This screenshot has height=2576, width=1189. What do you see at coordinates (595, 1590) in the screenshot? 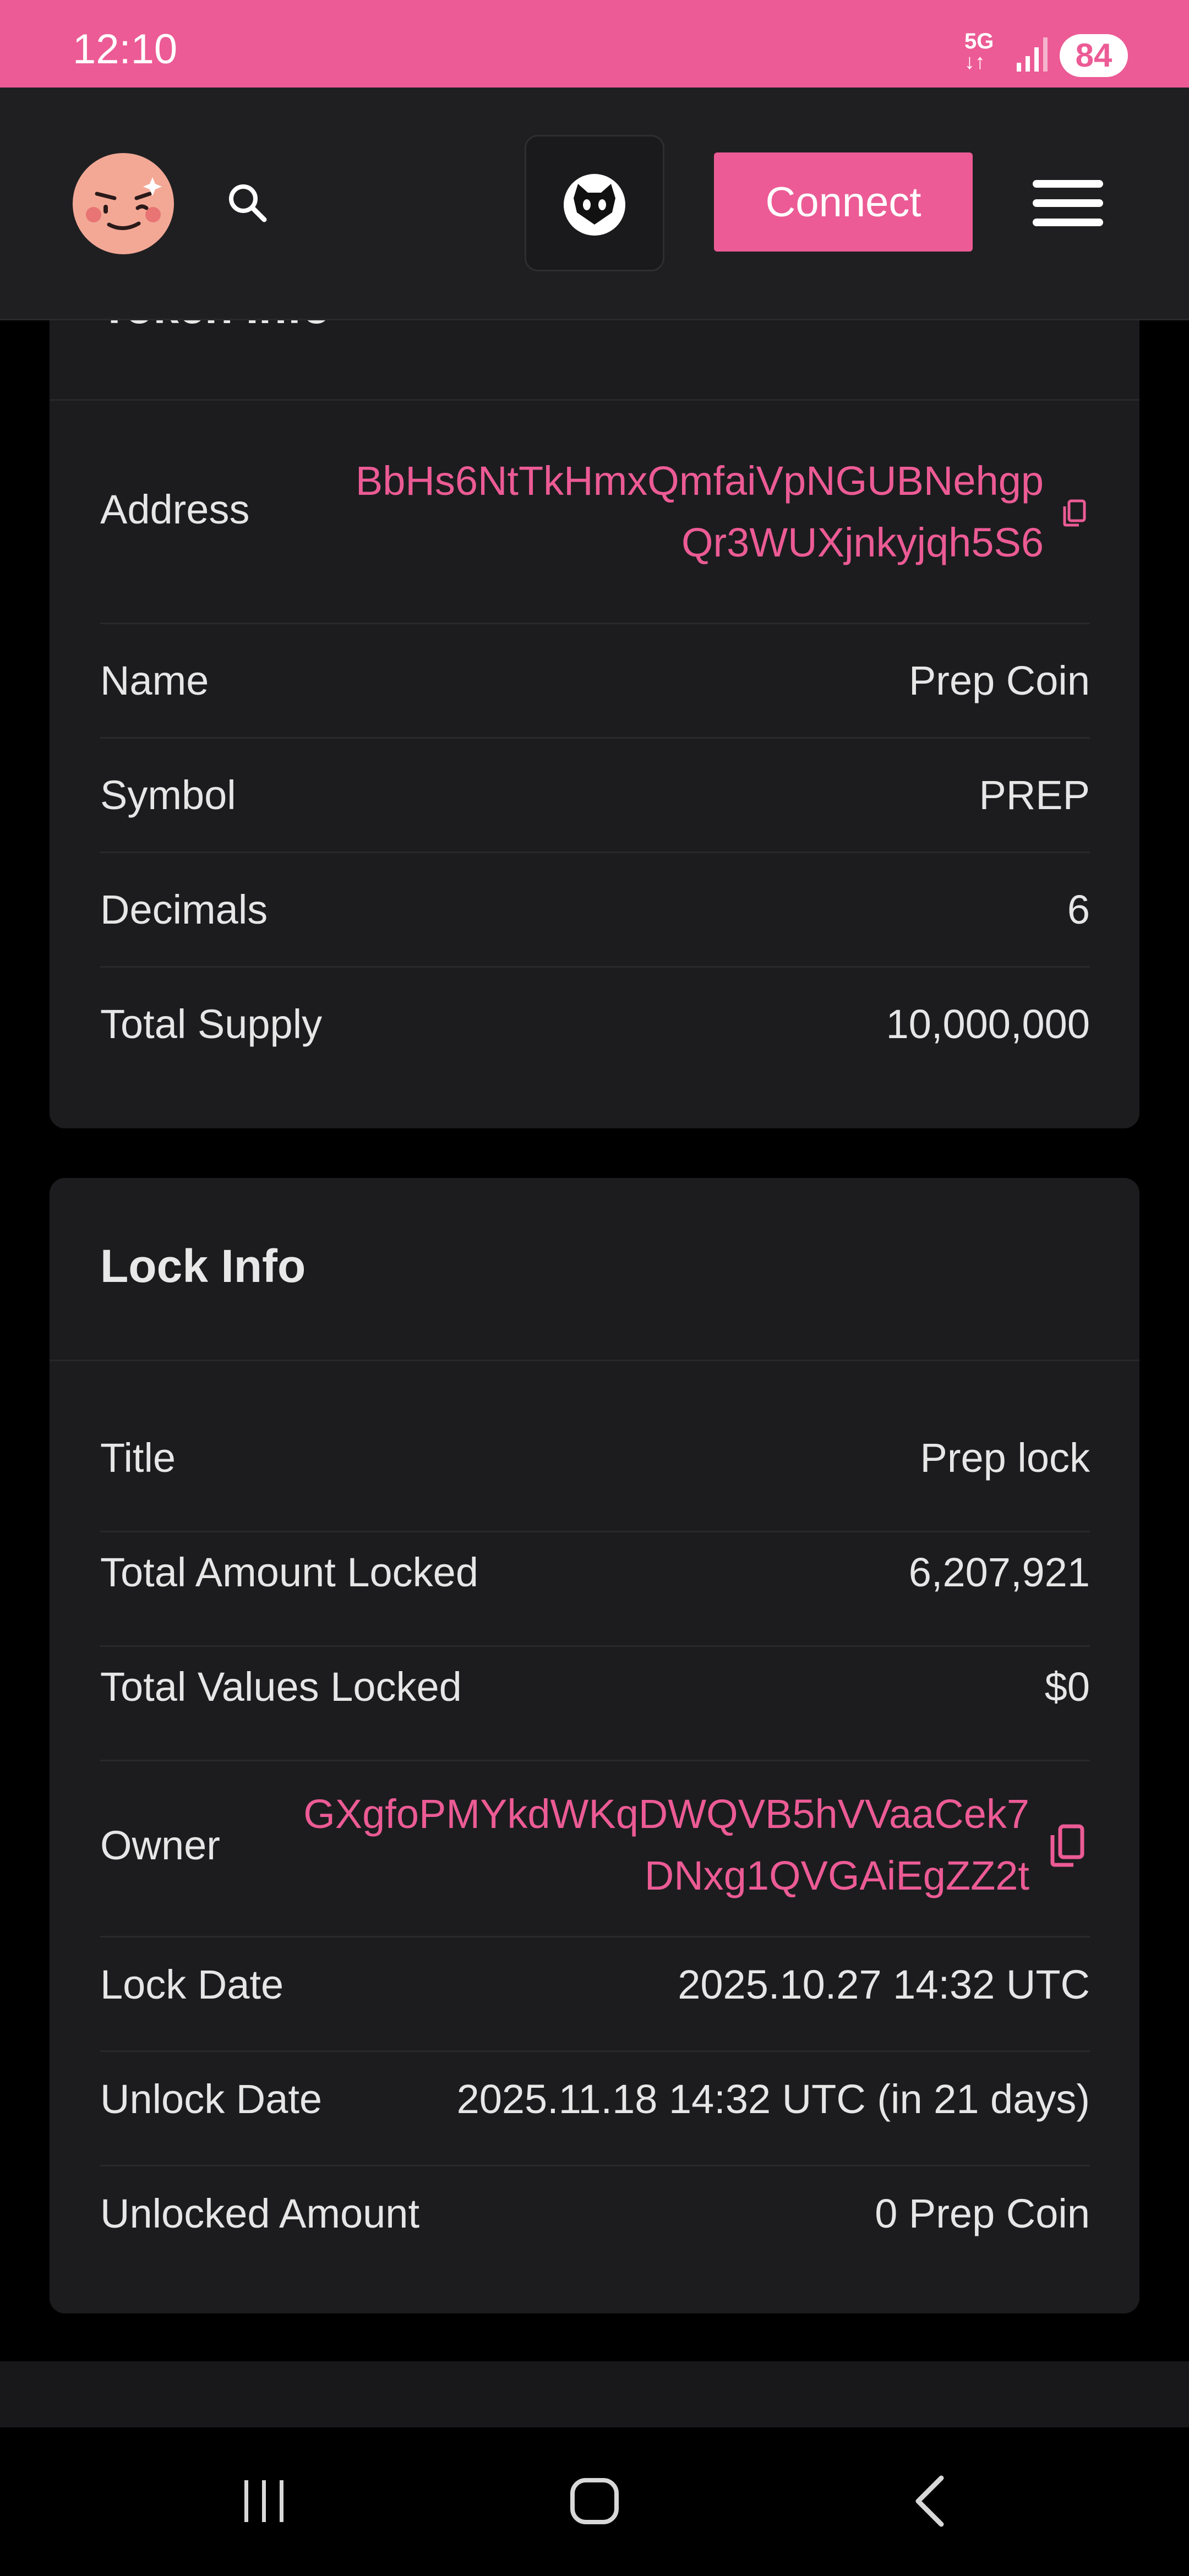
I see `total-amount-locked-row: Total Amount Locked 6,207,921` at bounding box center [595, 1590].